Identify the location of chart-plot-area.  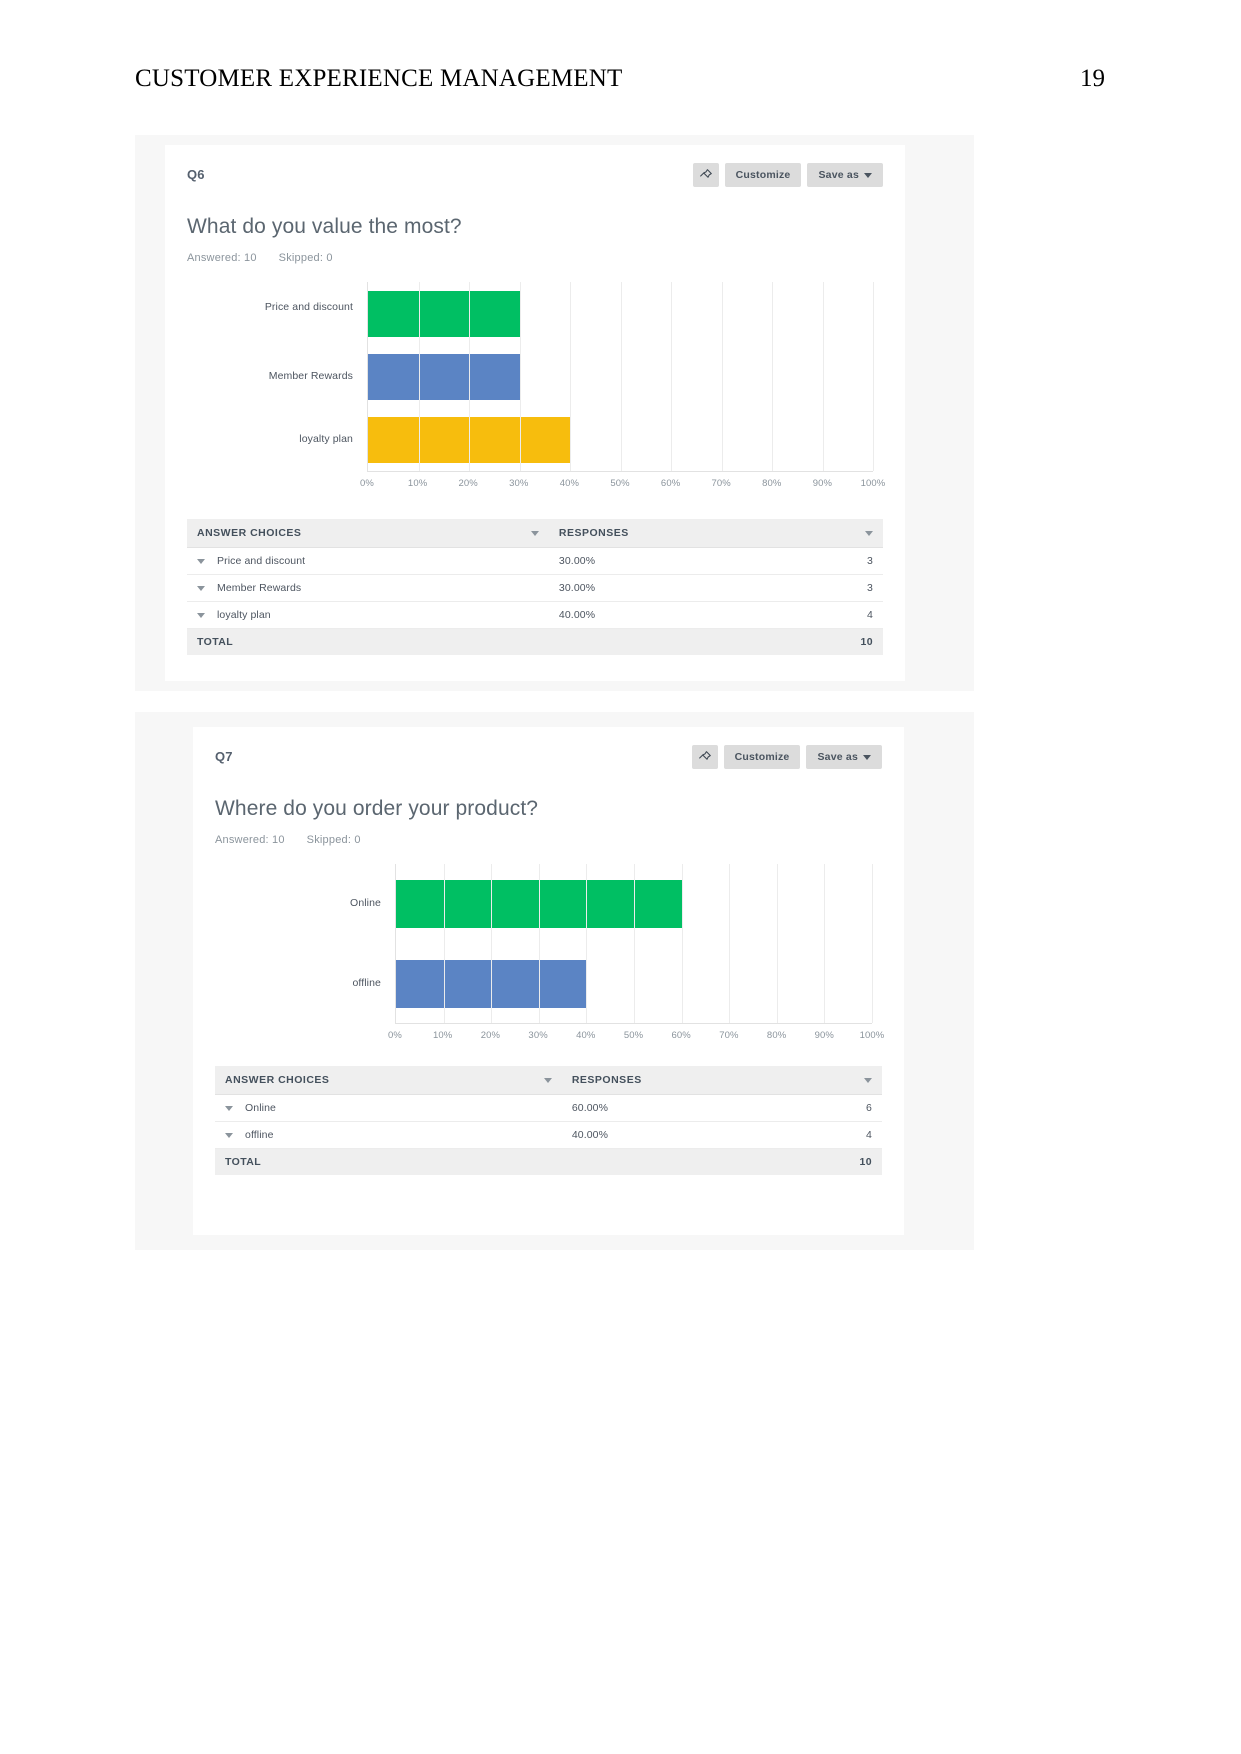
(634, 944).